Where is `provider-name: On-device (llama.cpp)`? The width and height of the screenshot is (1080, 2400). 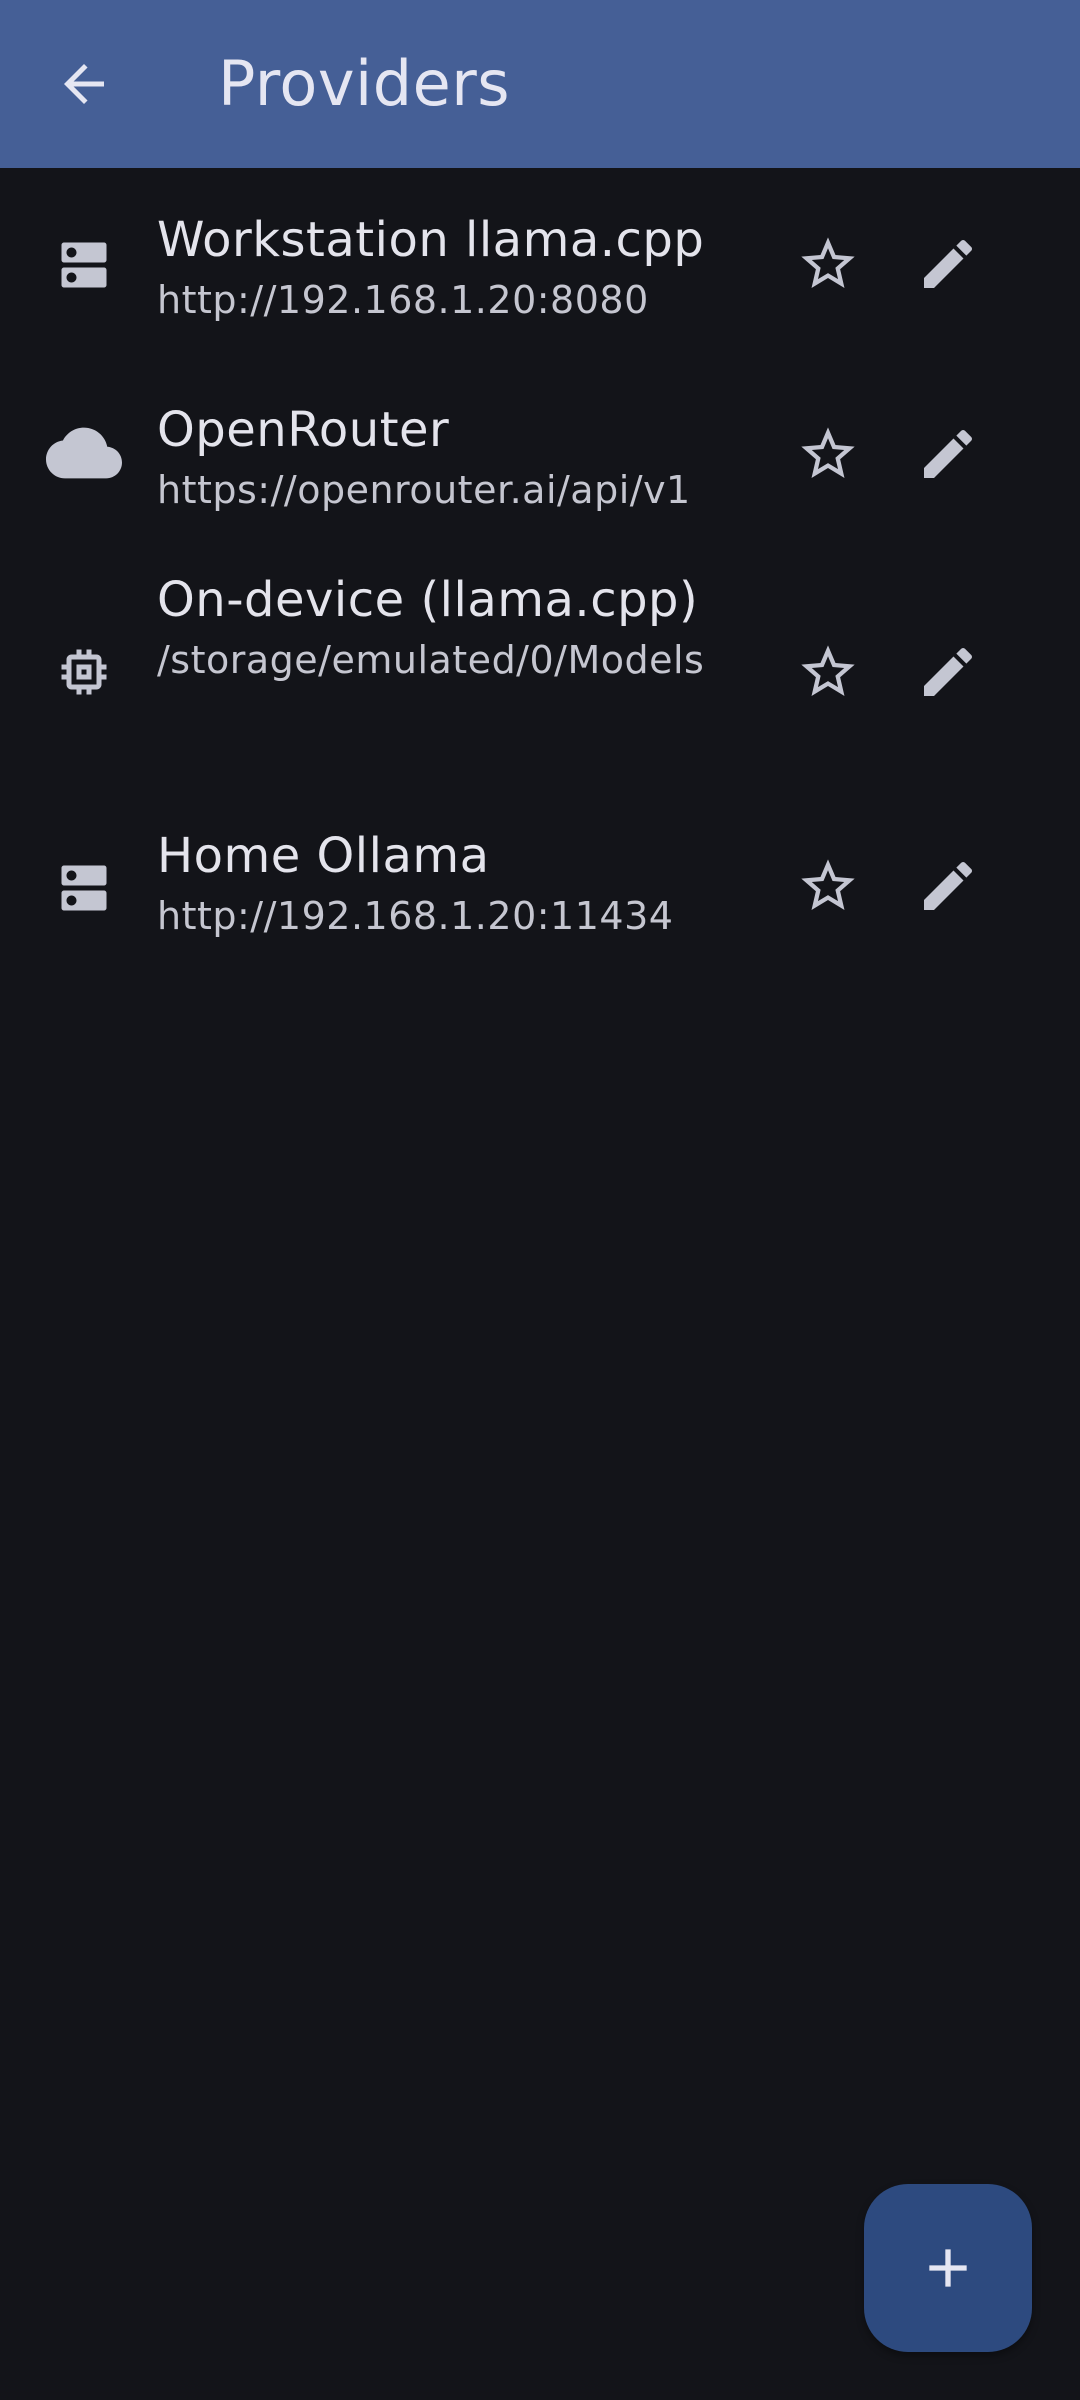
provider-name: On-device (llama.cpp) is located at coordinates (428, 600).